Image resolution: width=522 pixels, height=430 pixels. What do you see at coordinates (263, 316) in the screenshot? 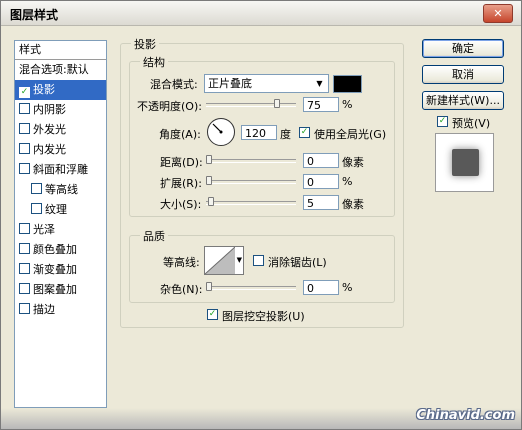
I see `knockout-label: 图层挖空投影(U)` at bounding box center [263, 316].